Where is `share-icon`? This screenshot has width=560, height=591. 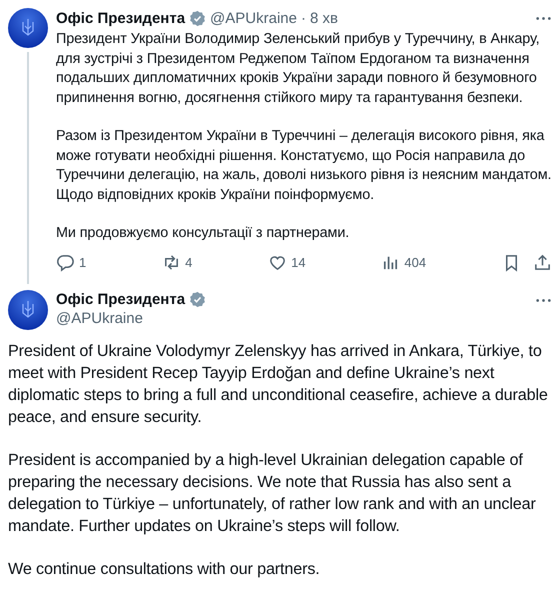 share-icon is located at coordinates (542, 262).